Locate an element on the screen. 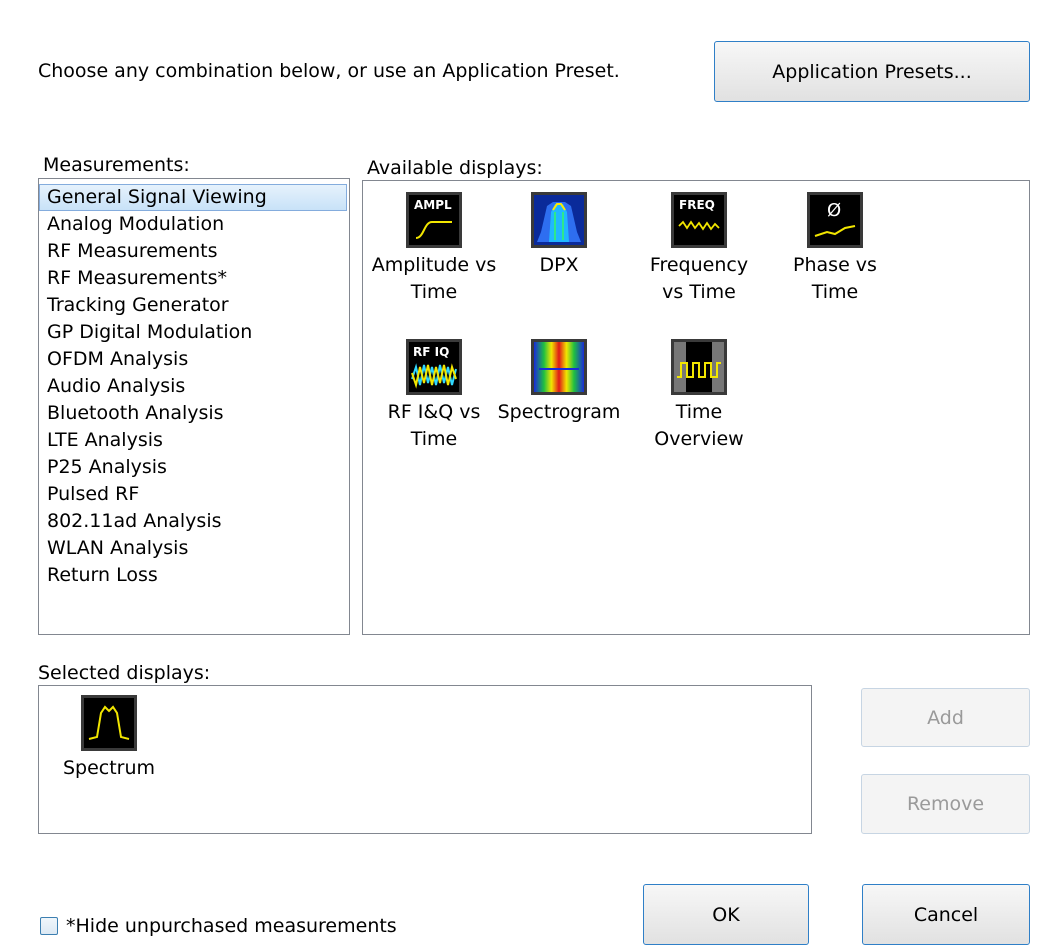 This screenshot has width=1045, height=948. display-tile-label: Overview is located at coordinates (699, 439).